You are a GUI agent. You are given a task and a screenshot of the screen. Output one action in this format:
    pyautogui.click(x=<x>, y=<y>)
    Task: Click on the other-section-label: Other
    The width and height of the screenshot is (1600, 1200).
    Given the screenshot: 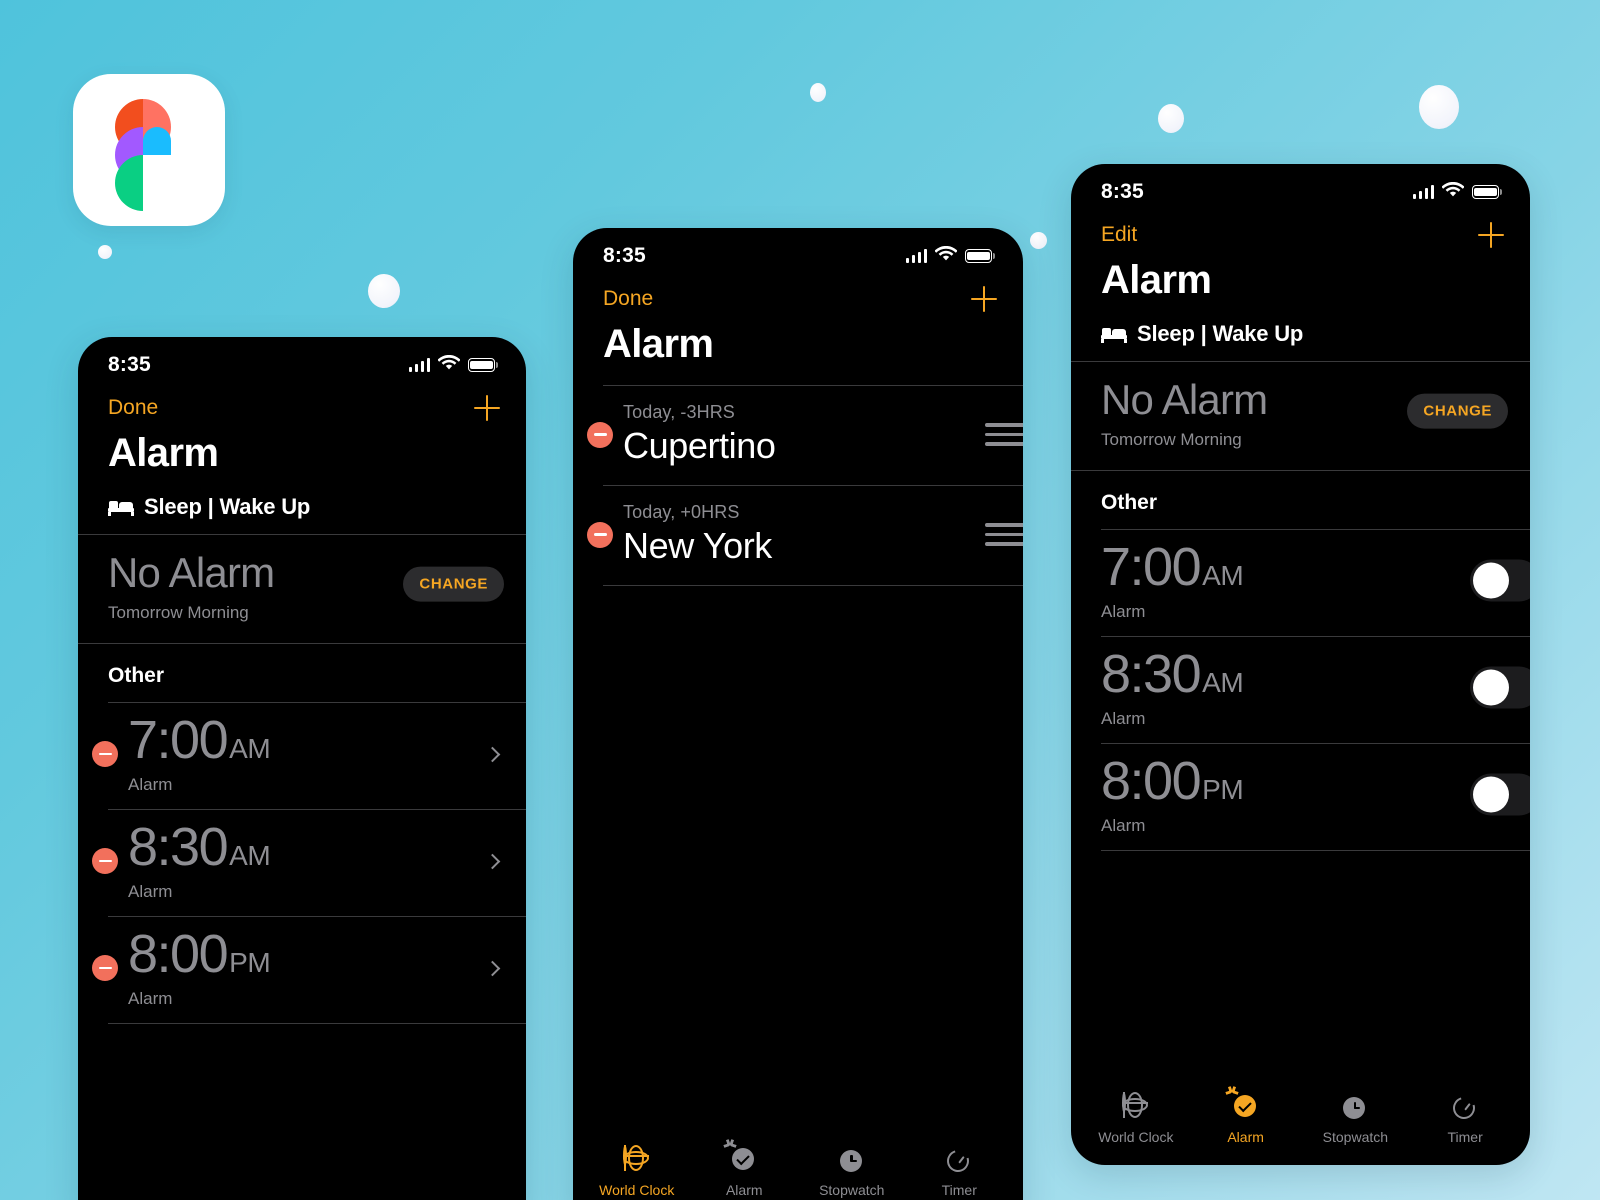 What is the action you would take?
    pyautogui.click(x=1129, y=503)
    